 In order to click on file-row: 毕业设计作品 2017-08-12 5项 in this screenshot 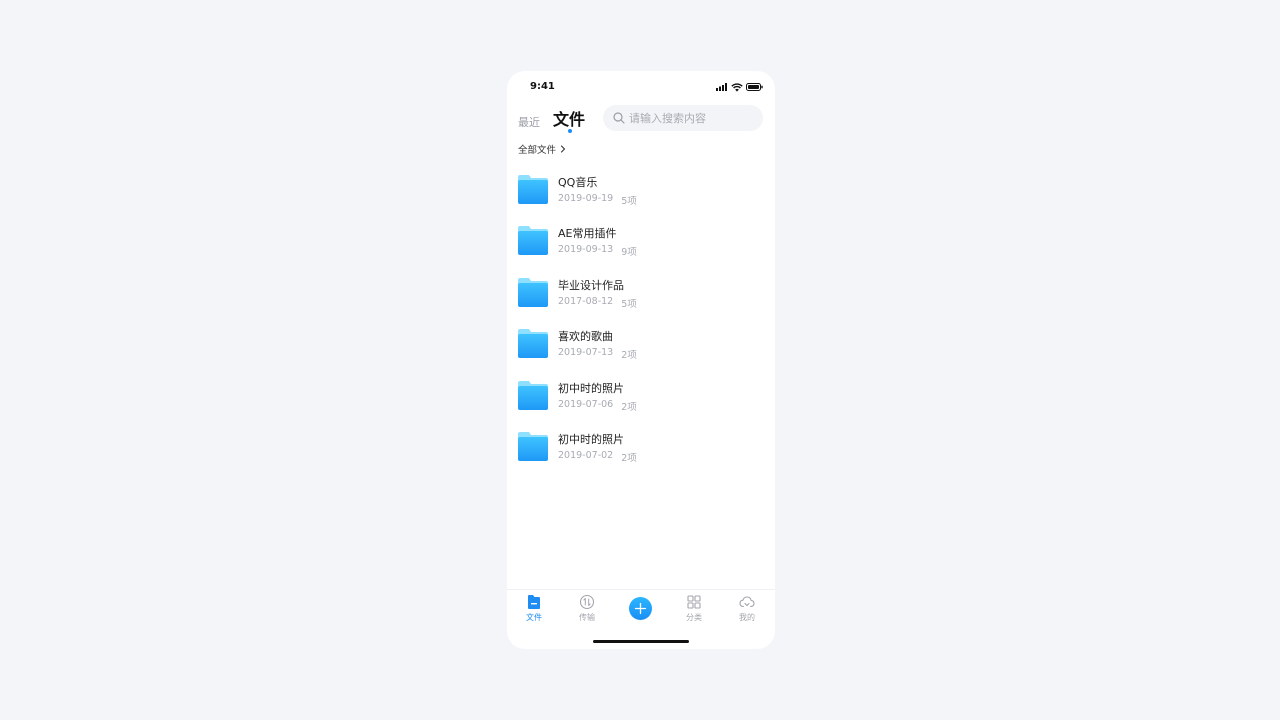, I will do `click(641, 293)`.